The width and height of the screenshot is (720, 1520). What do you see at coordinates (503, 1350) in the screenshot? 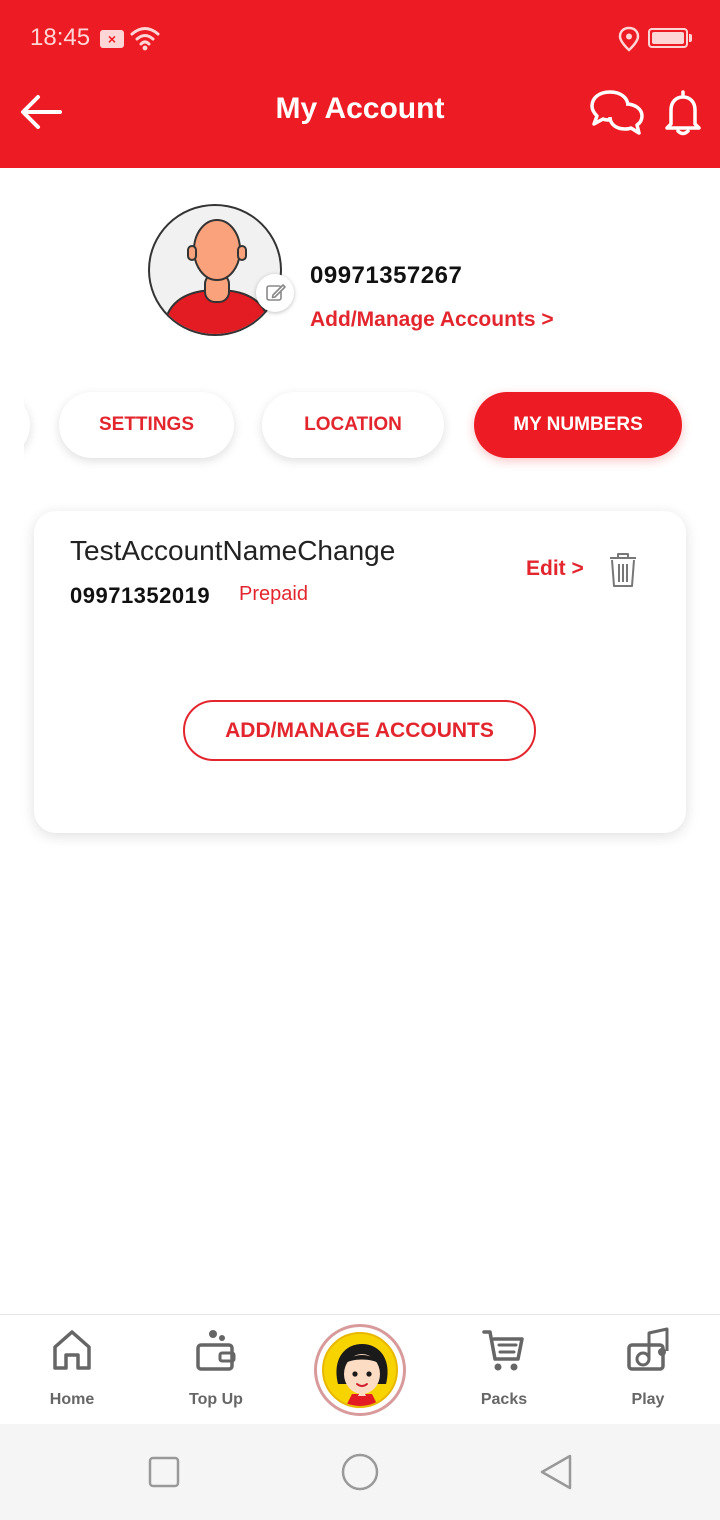
I see `cart-icon` at bounding box center [503, 1350].